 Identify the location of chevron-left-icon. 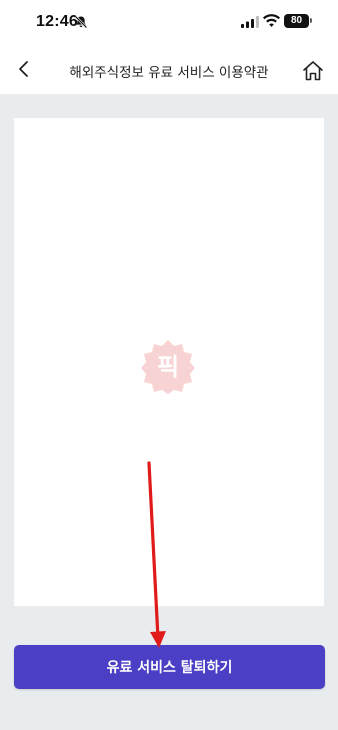
(23, 69).